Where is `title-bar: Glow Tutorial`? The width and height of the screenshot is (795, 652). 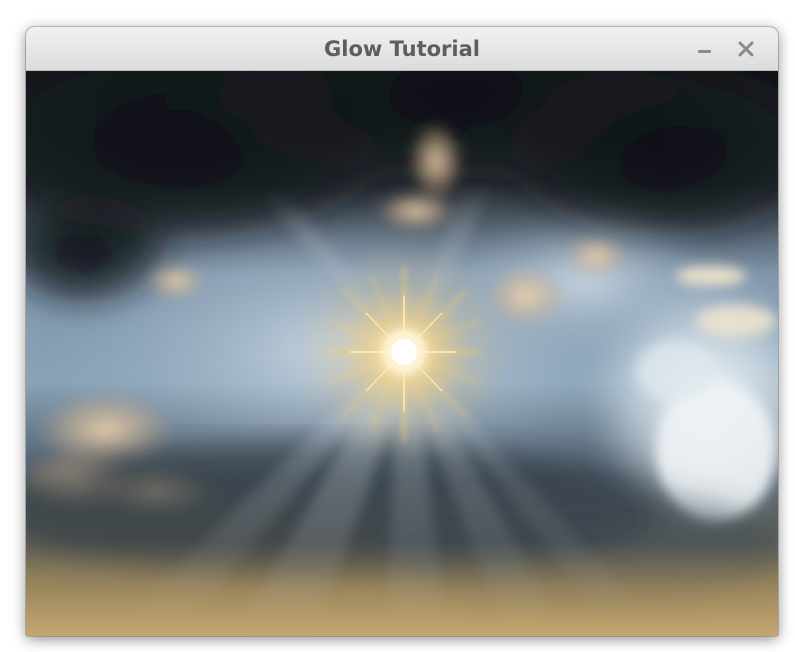
title-bar: Glow Tutorial is located at coordinates (402, 49).